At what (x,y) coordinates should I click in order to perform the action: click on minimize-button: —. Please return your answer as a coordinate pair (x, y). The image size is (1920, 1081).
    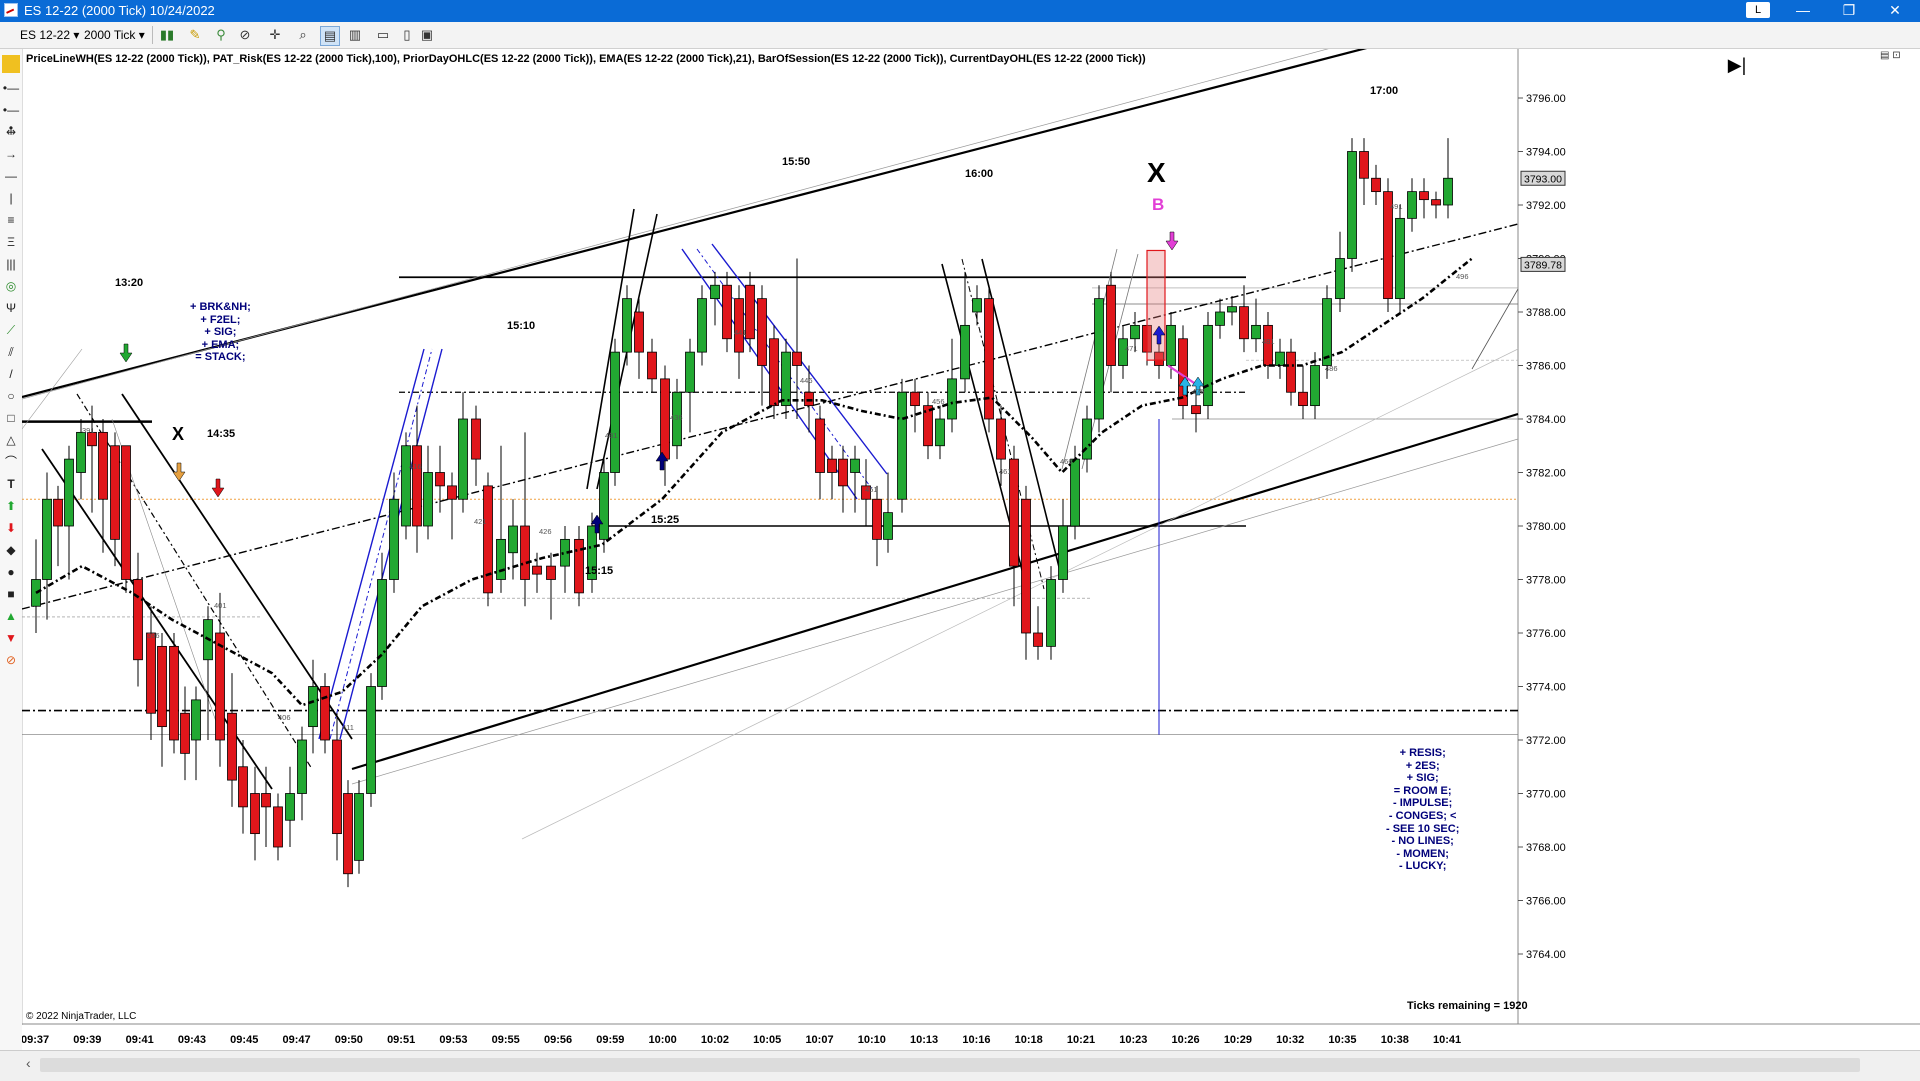
    Looking at the image, I should click on (1803, 11).